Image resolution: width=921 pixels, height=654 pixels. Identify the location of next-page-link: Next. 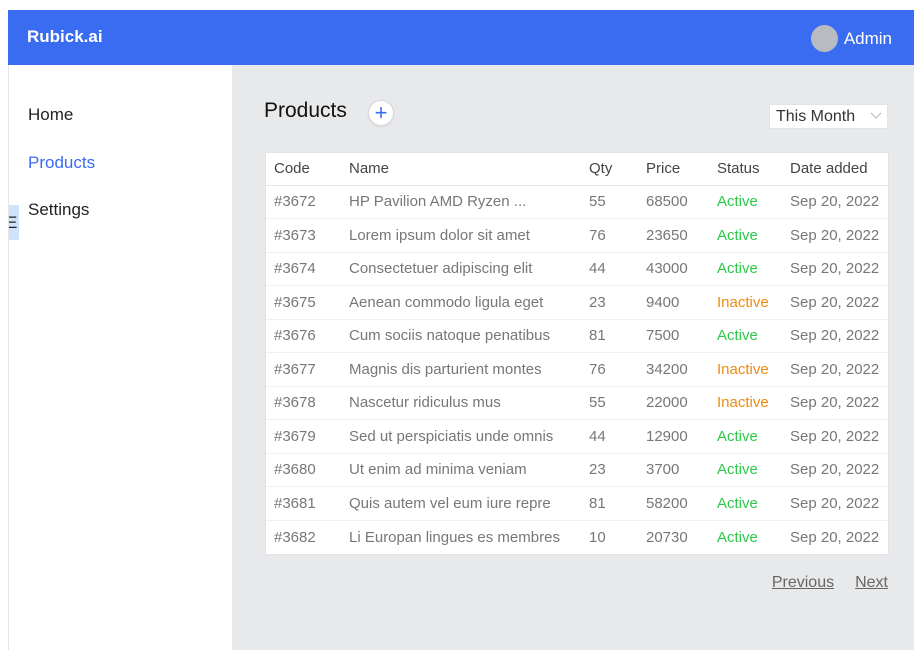
(871, 583).